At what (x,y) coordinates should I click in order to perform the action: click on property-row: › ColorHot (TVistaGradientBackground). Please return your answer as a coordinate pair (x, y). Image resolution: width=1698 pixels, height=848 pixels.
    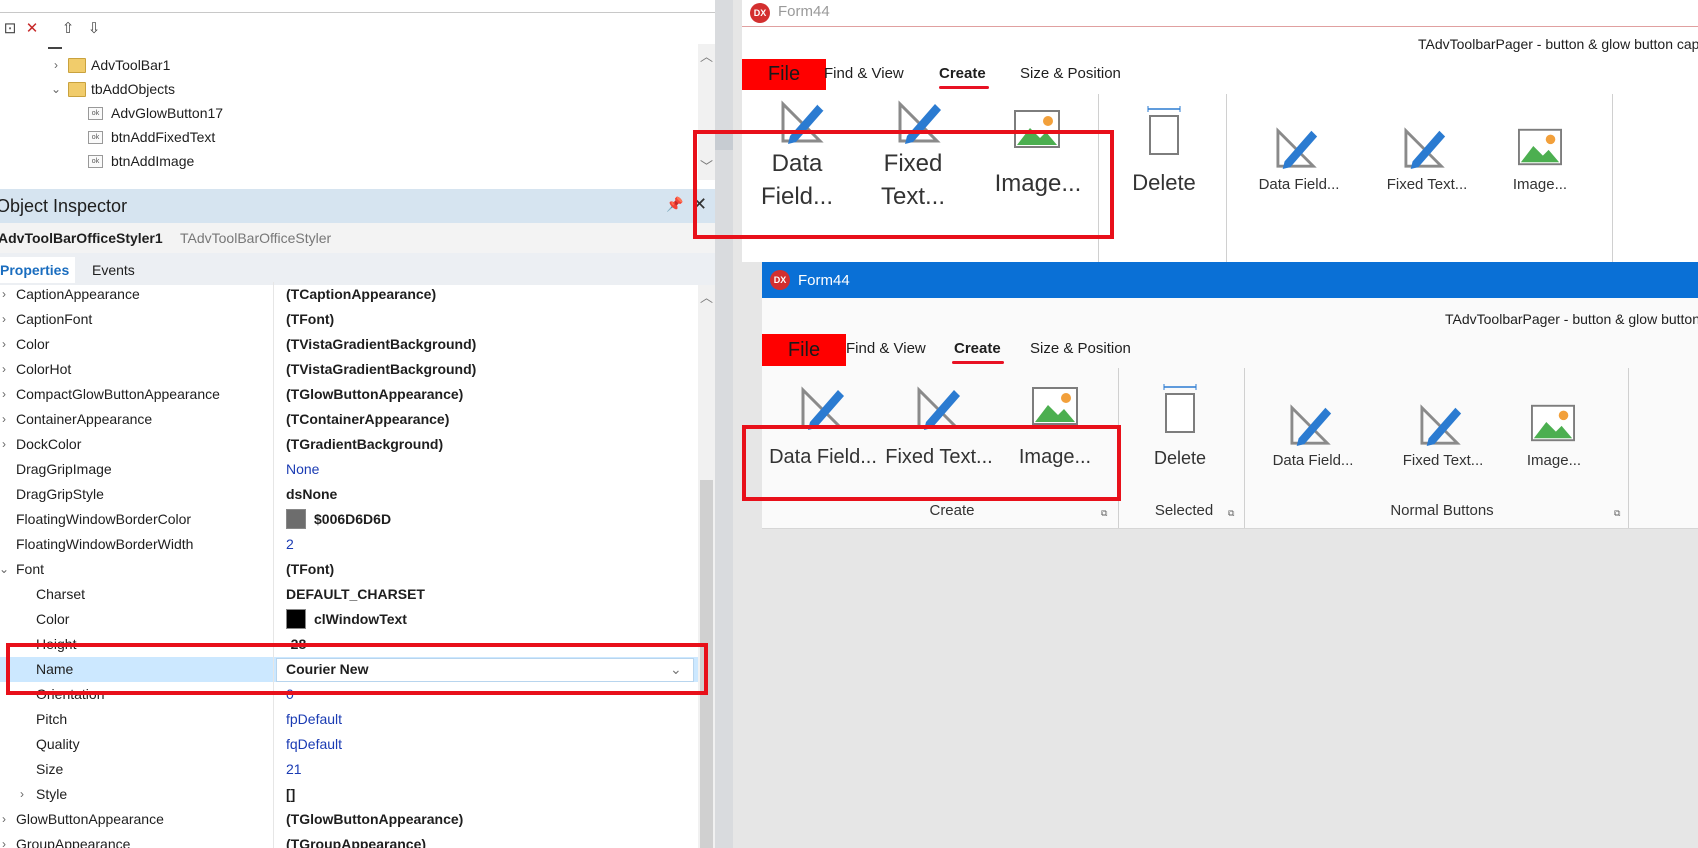
    Looking at the image, I should click on (349, 369).